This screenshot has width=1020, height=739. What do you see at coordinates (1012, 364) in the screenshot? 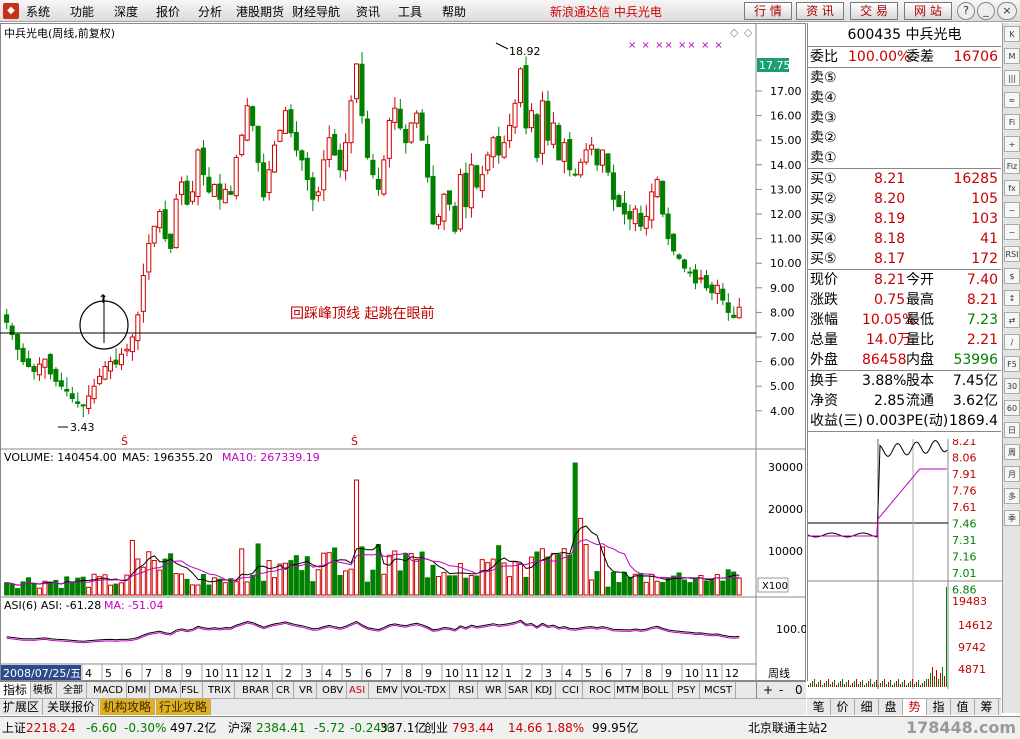
I see `side-tool-icon: F5` at bounding box center [1012, 364].